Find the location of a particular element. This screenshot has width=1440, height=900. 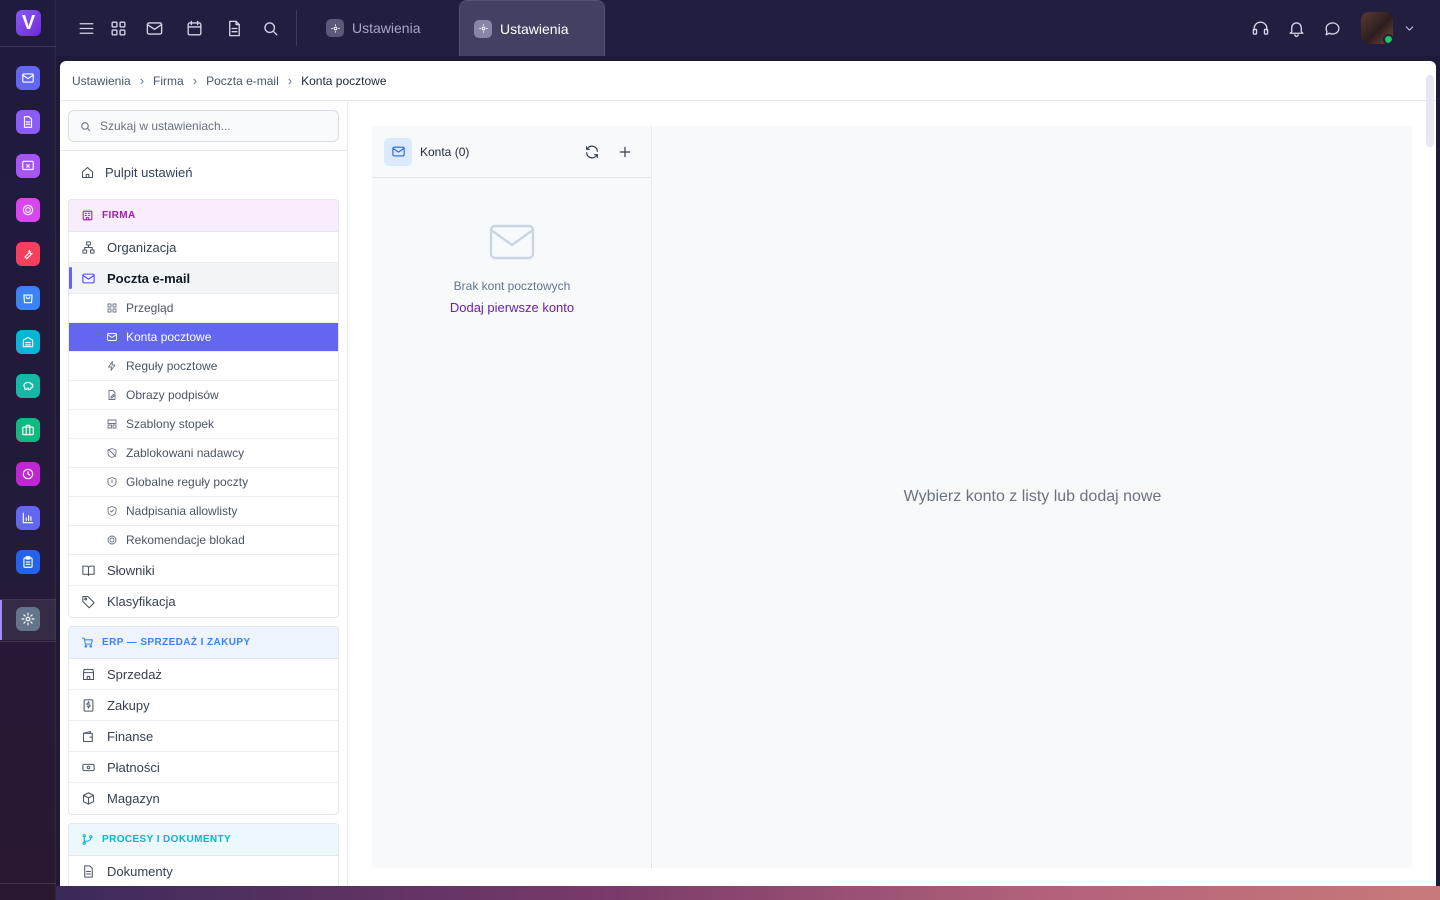

sidebar-subitem-label: Konta pocztowe is located at coordinates (169, 337).